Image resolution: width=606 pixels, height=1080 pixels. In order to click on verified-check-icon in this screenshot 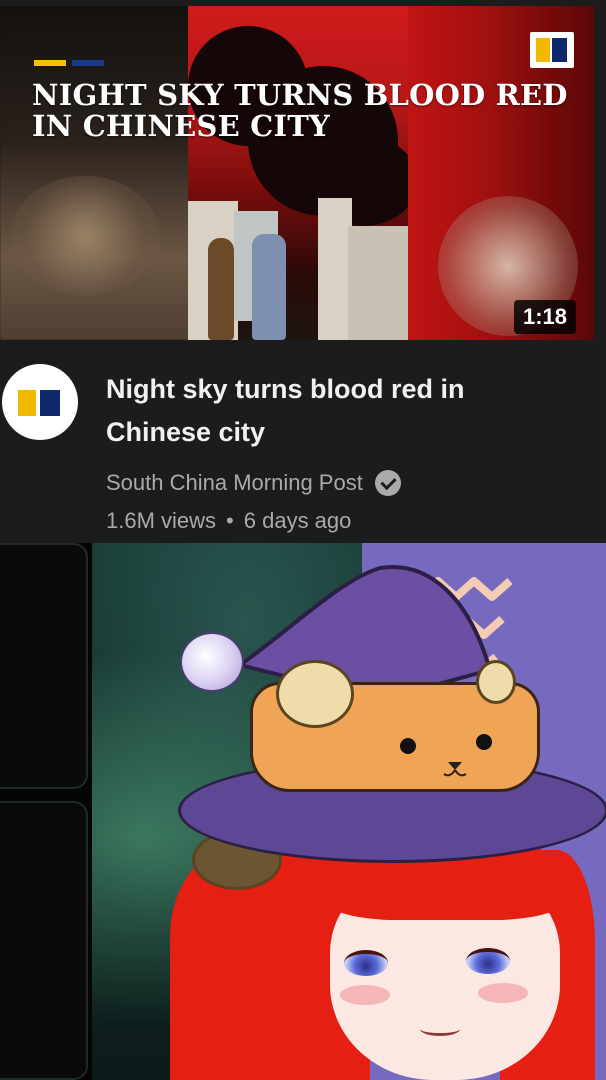, I will do `click(387, 483)`.